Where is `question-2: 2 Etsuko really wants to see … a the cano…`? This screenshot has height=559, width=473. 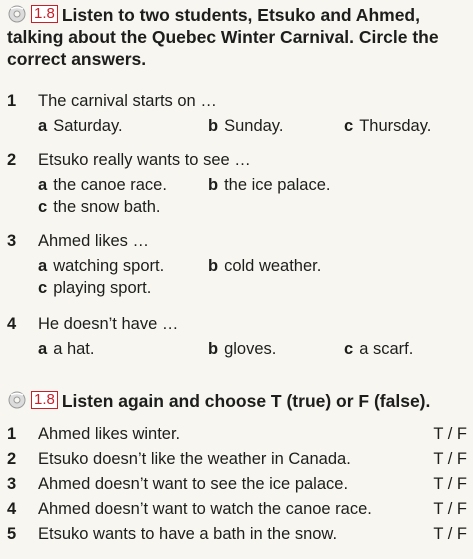 question-2: 2 Etsuko really wants to see … a the cano… is located at coordinates (237, 186).